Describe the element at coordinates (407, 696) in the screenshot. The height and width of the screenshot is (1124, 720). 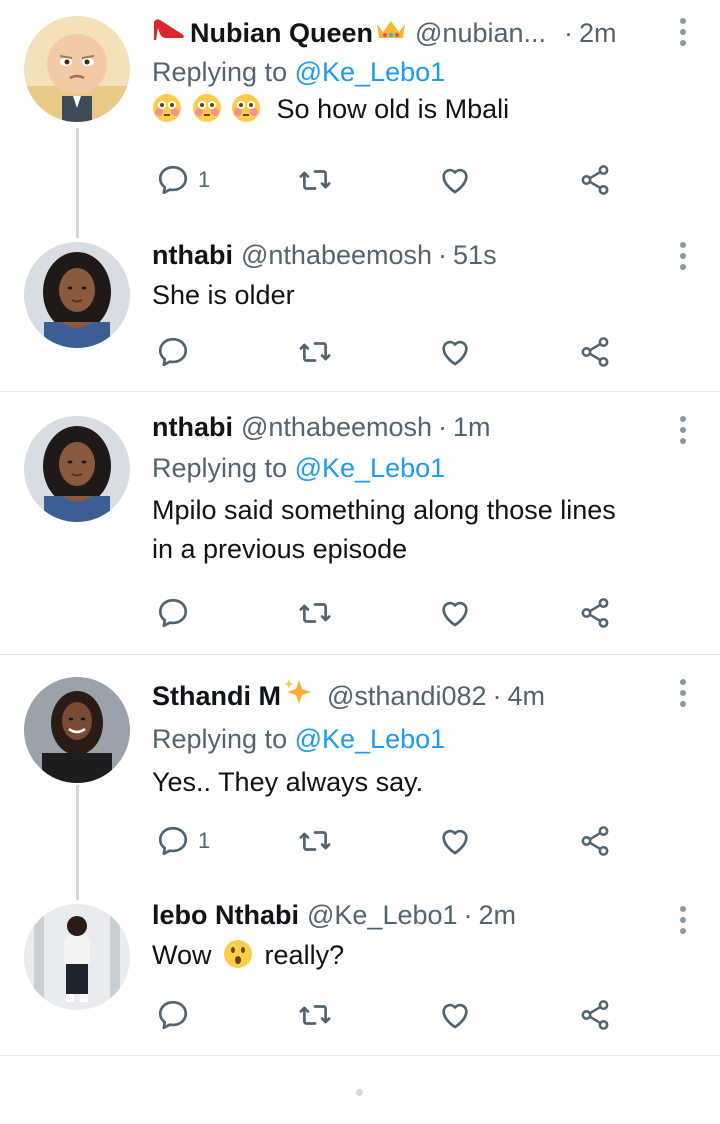
I see `author-handle: @sthandi082` at that location.